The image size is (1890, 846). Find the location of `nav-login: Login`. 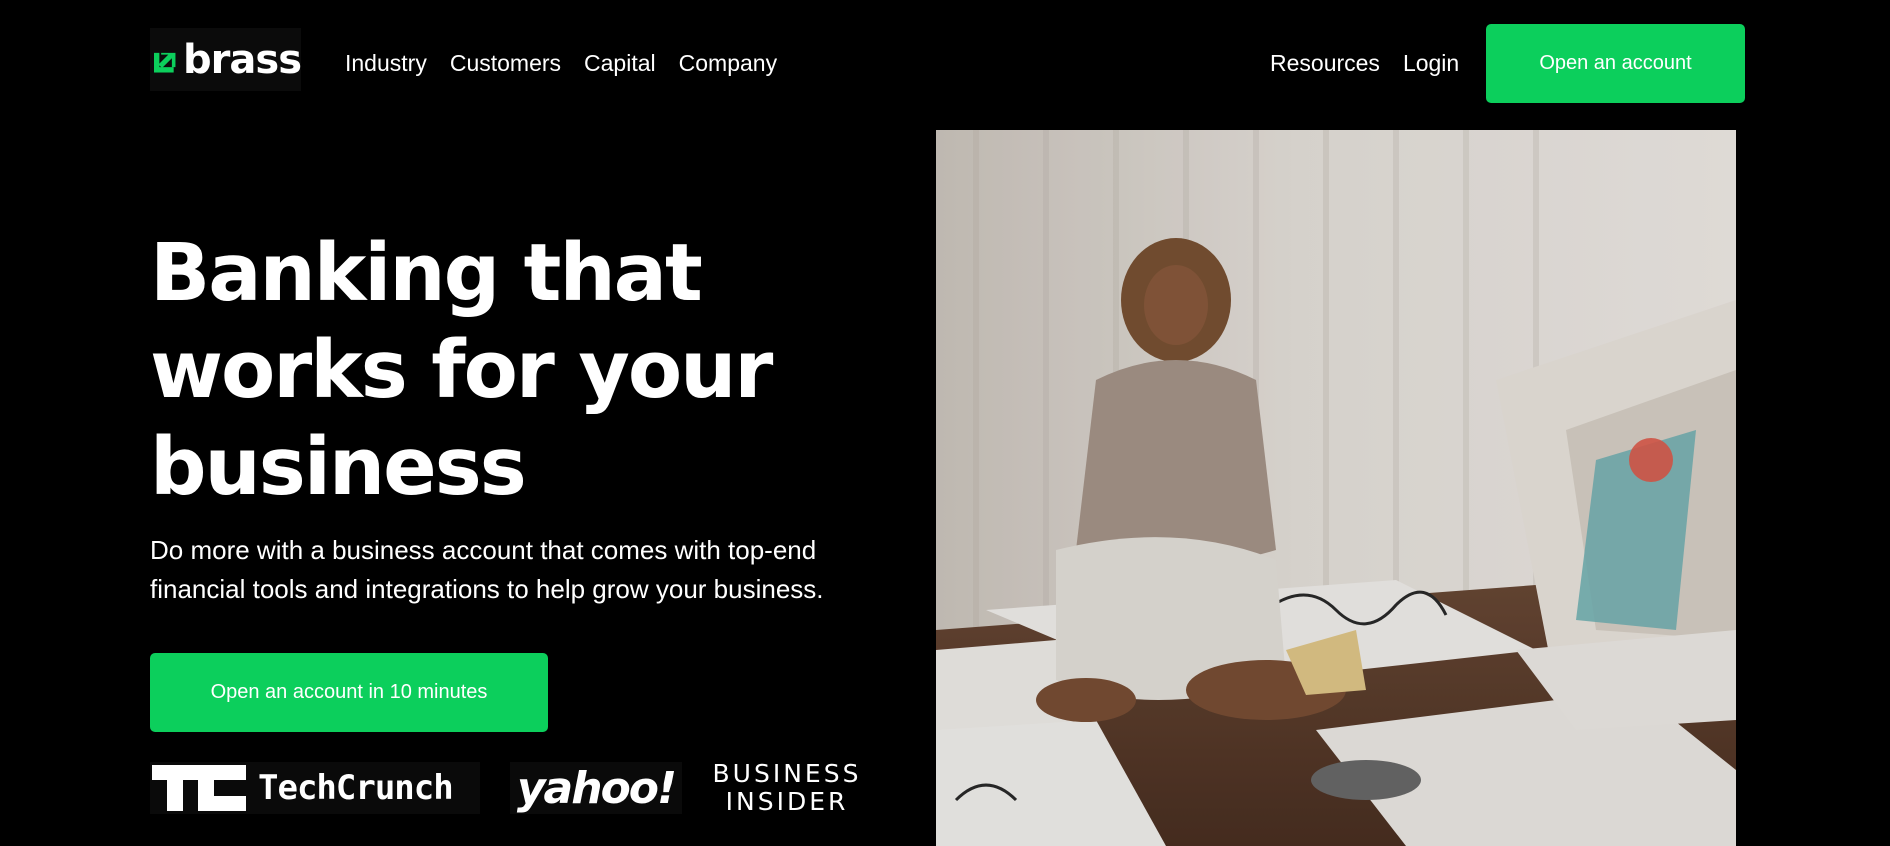

nav-login: Login is located at coordinates (1431, 63).